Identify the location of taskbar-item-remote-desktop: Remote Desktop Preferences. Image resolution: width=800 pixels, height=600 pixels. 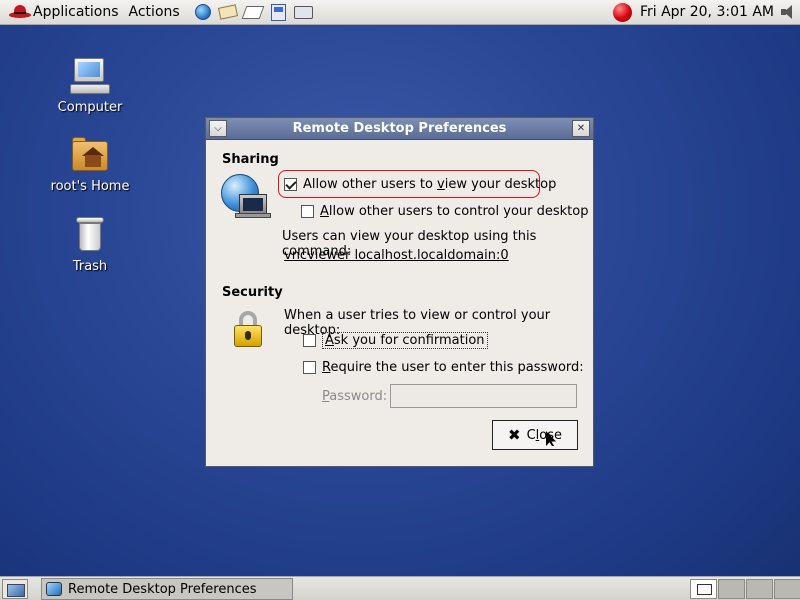
(167, 589).